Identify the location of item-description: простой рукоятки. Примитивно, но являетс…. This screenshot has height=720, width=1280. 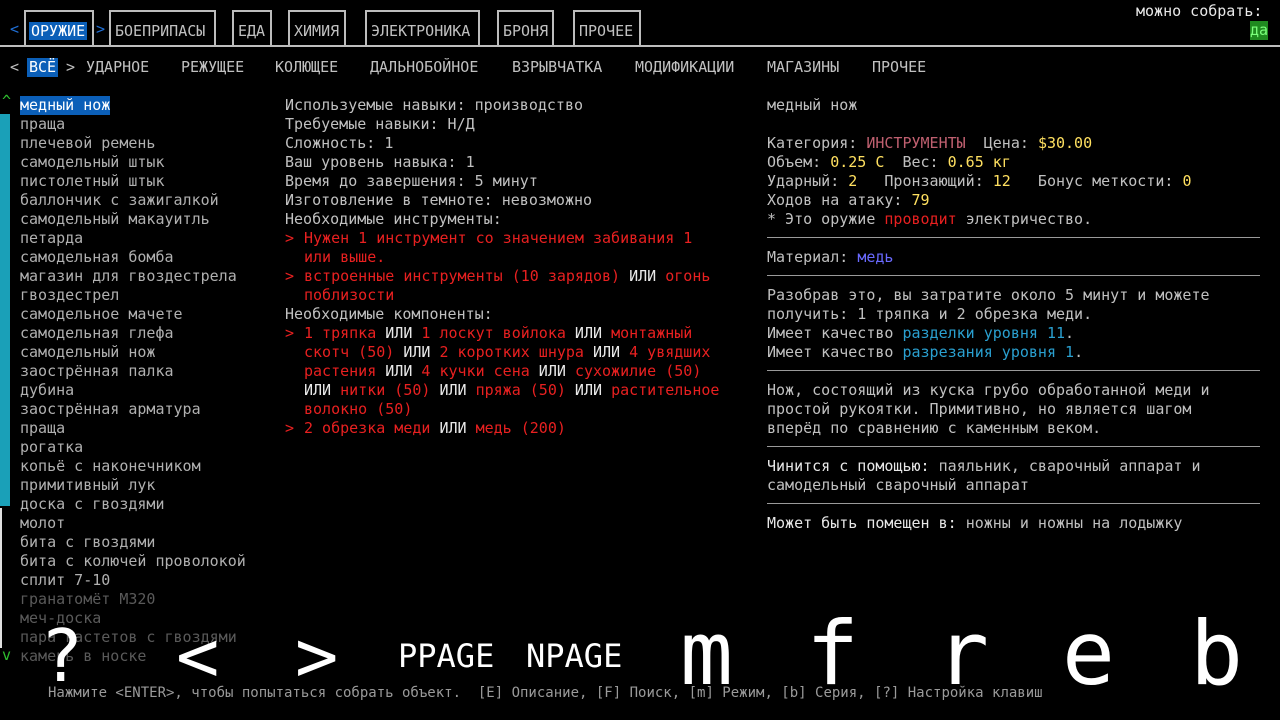
(979, 409).